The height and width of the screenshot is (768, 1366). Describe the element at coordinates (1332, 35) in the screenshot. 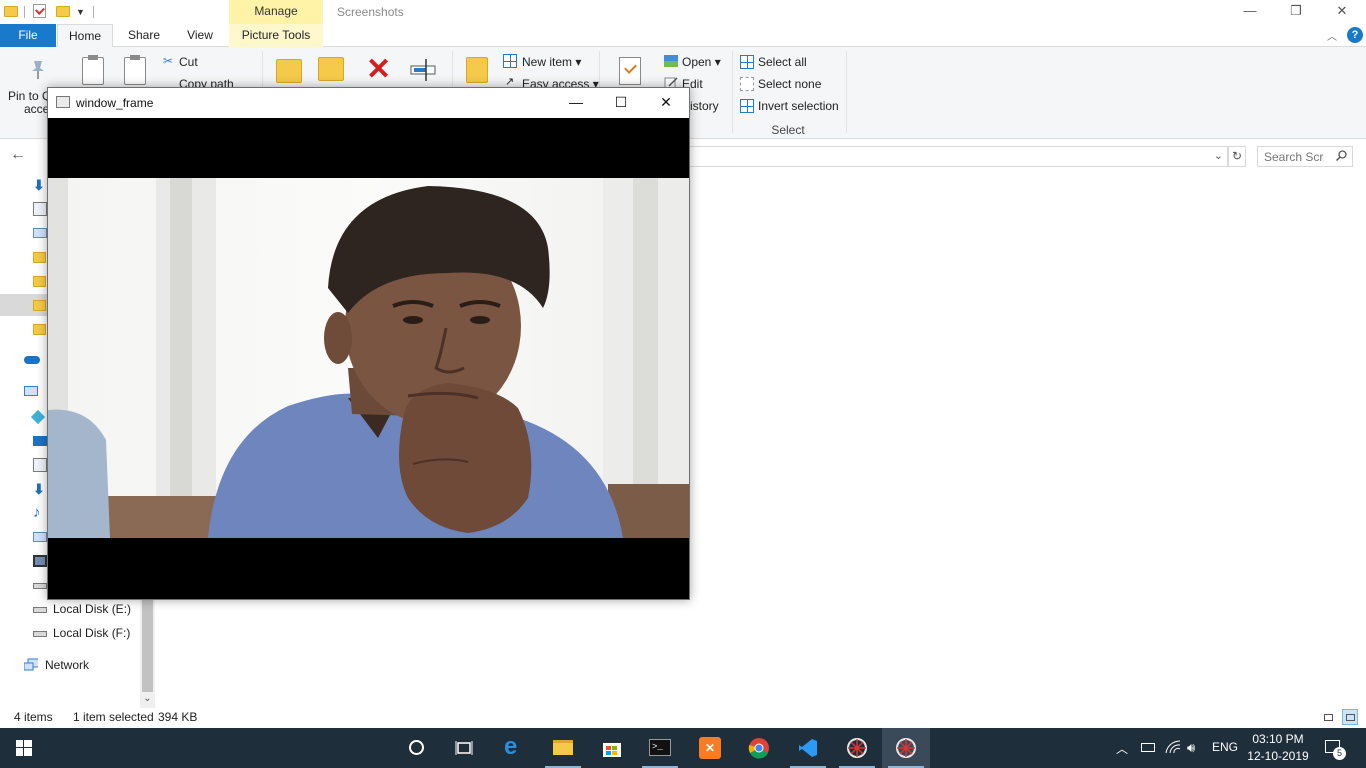

I see `collapse-ribbon-icon: ︿` at that location.